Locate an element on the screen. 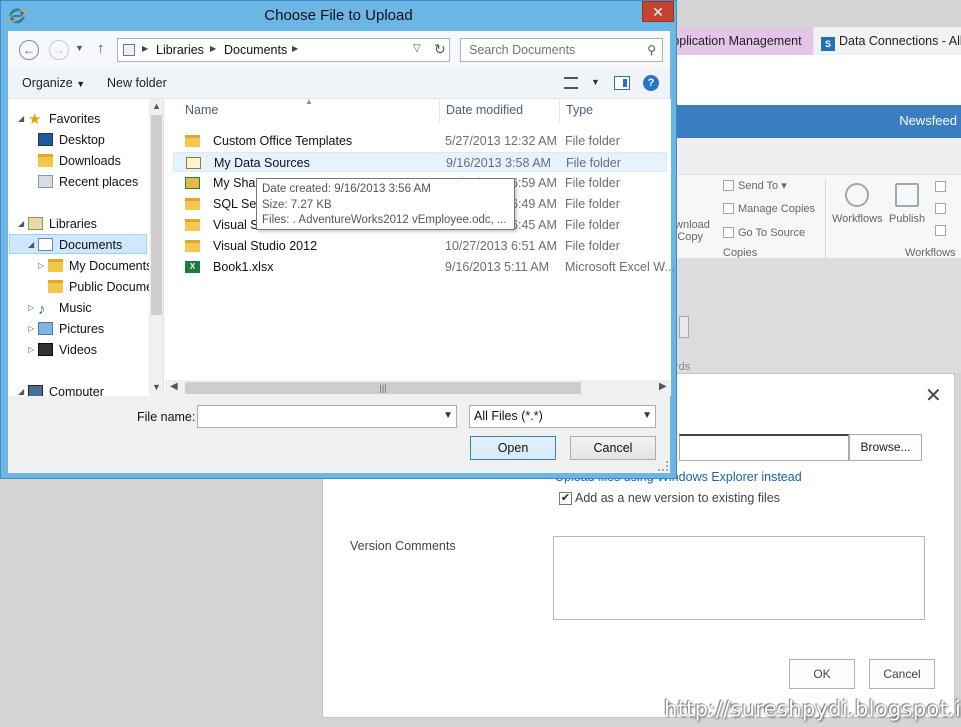 This screenshot has width=961, height=727. column-header-type: Type is located at coordinates (579, 110).